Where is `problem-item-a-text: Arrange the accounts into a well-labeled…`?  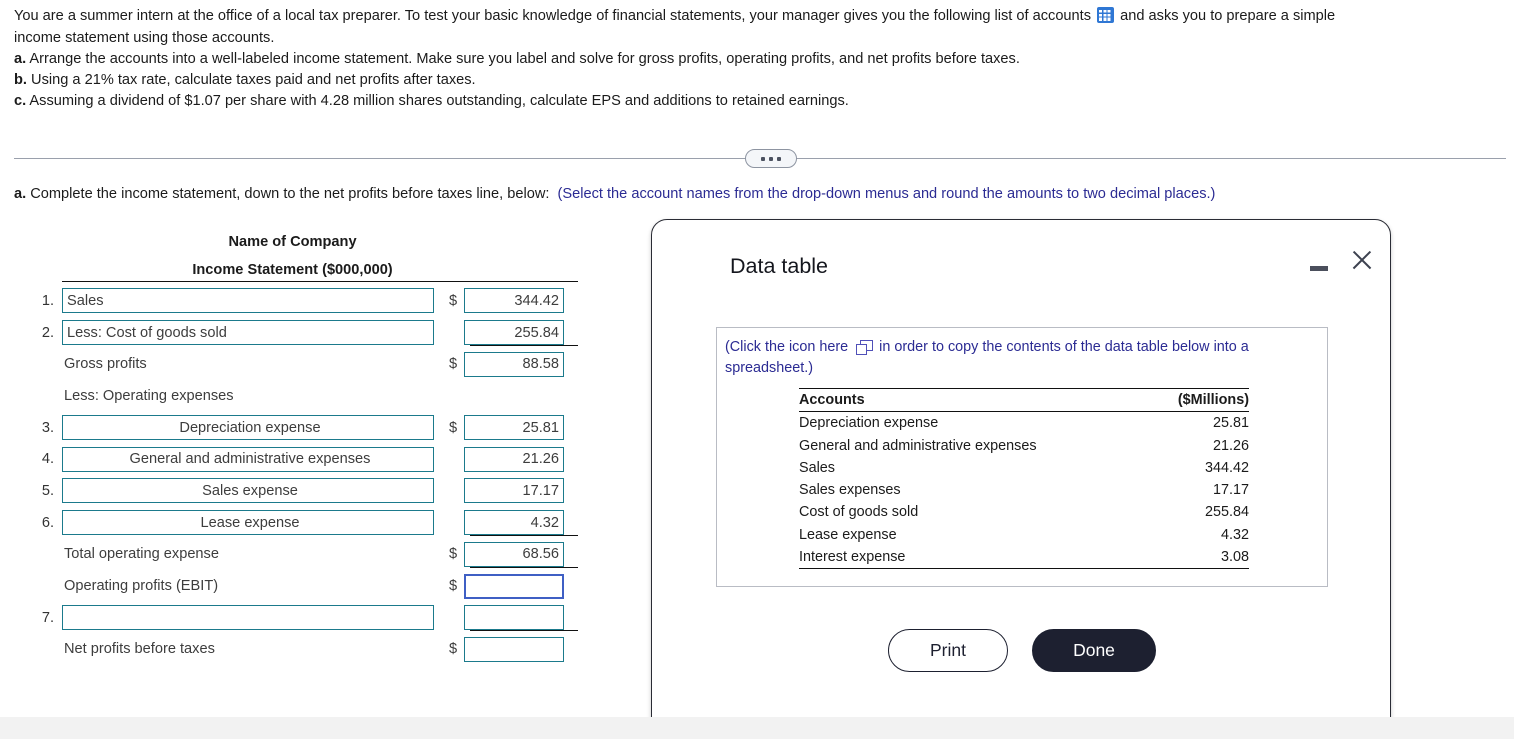 problem-item-a-text: Arrange the accounts into a well-labeled… is located at coordinates (524, 59).